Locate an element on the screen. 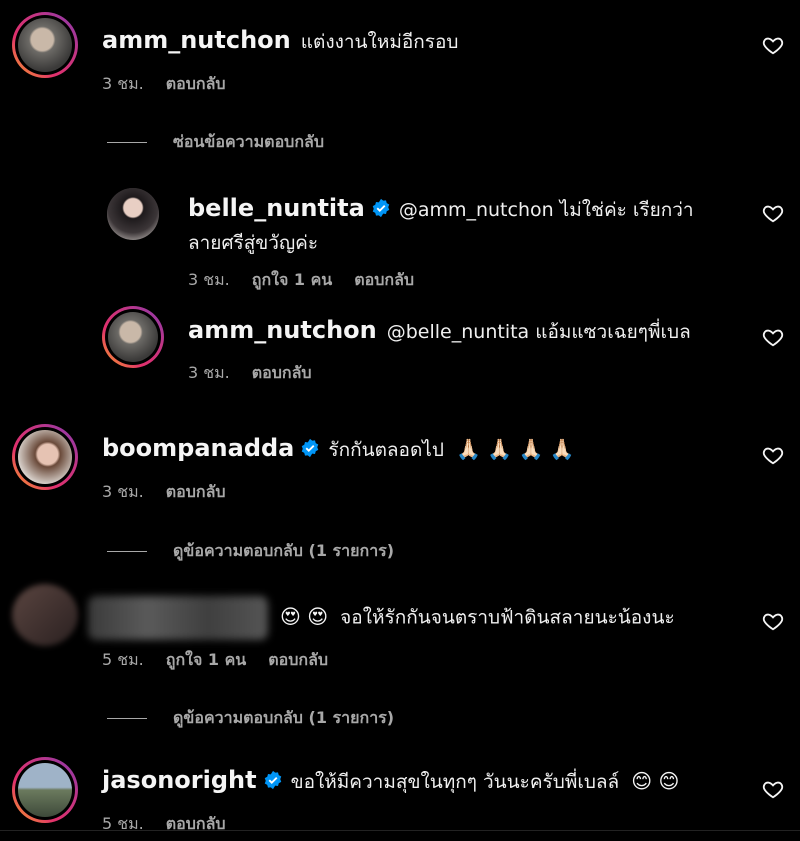 This screenshot has width=800, height=841. comment-text: จอให้รักกันจนตราบฟ้าดินสลายนะน้องนะ is located at coordinates (507, 617).